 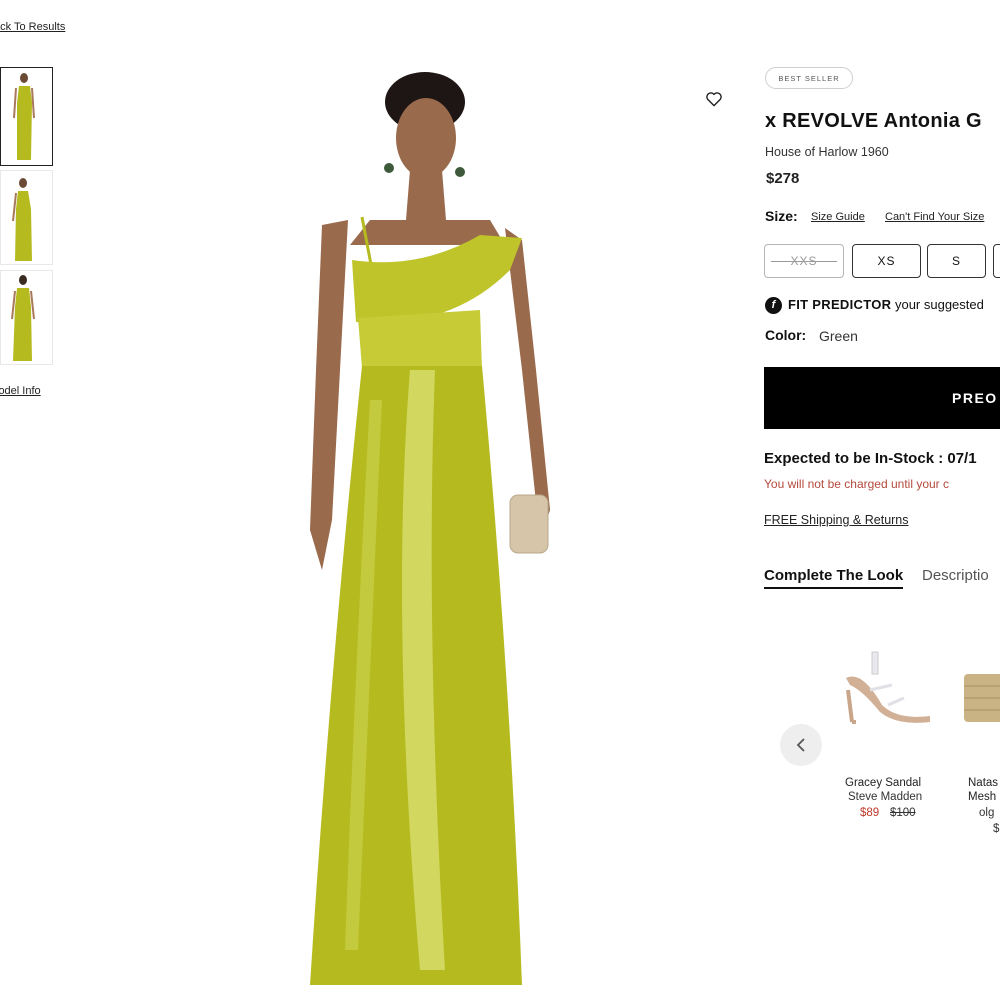 I want to click on preorder-button-label: PREO, so click(x=975, y=398).